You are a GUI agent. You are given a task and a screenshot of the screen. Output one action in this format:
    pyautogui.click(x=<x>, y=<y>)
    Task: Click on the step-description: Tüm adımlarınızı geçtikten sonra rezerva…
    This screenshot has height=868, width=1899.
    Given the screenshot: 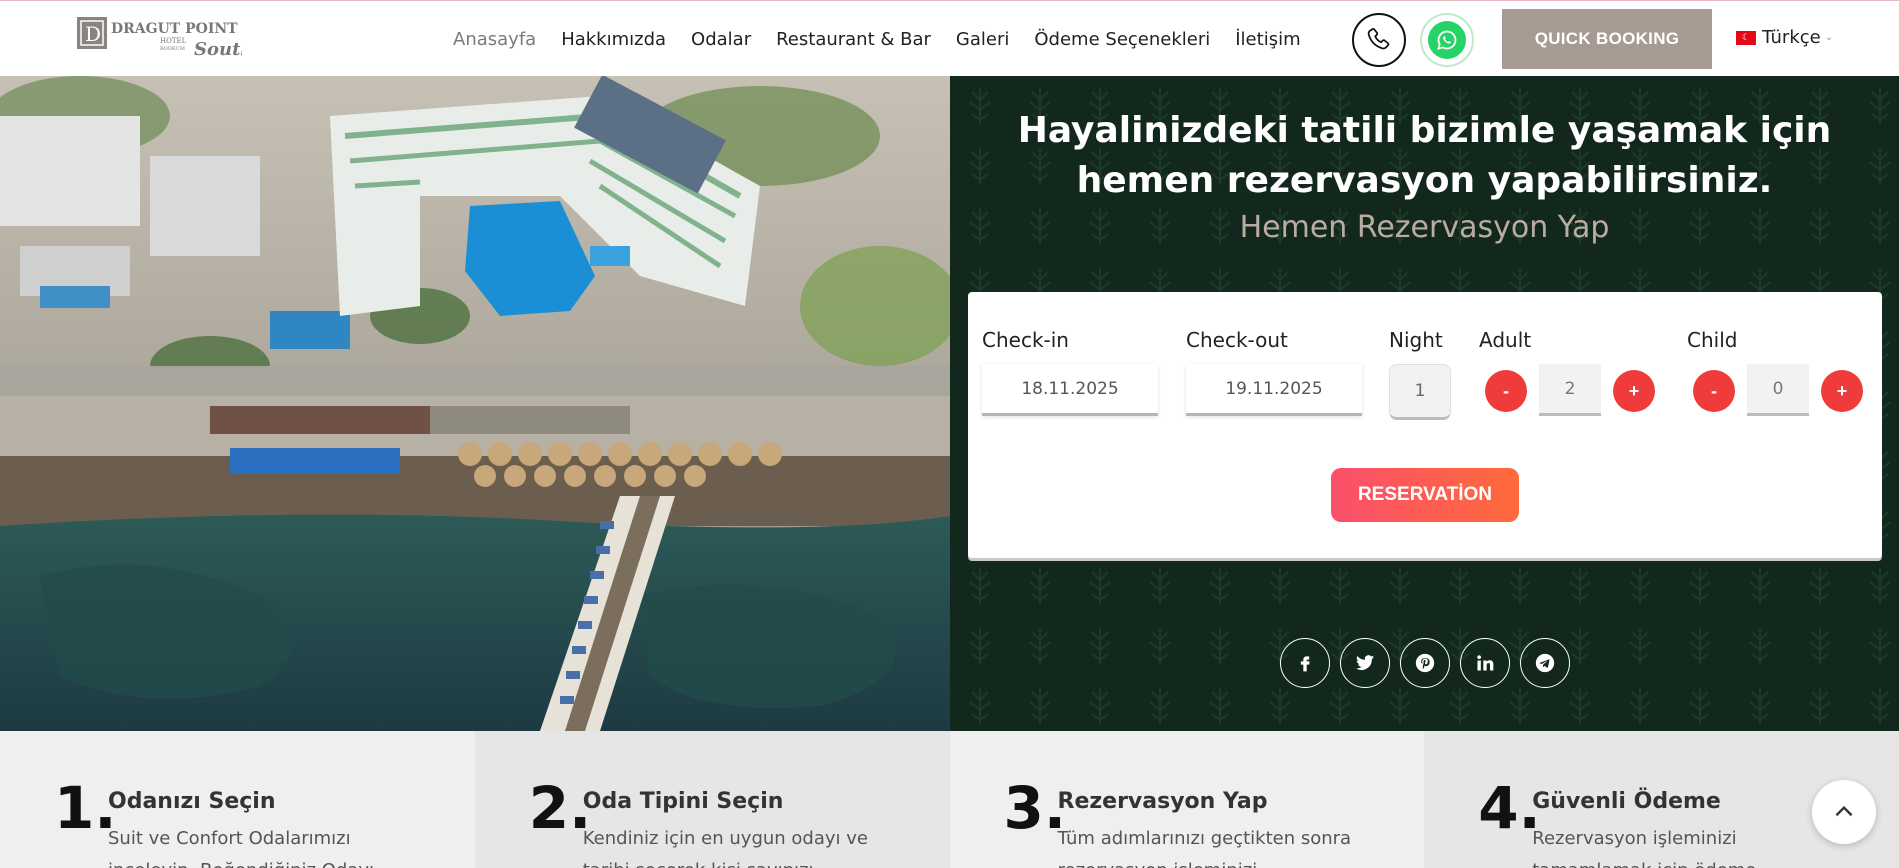 What is the action you would take?
    pyautogui.click(x=1204, y=848)
    